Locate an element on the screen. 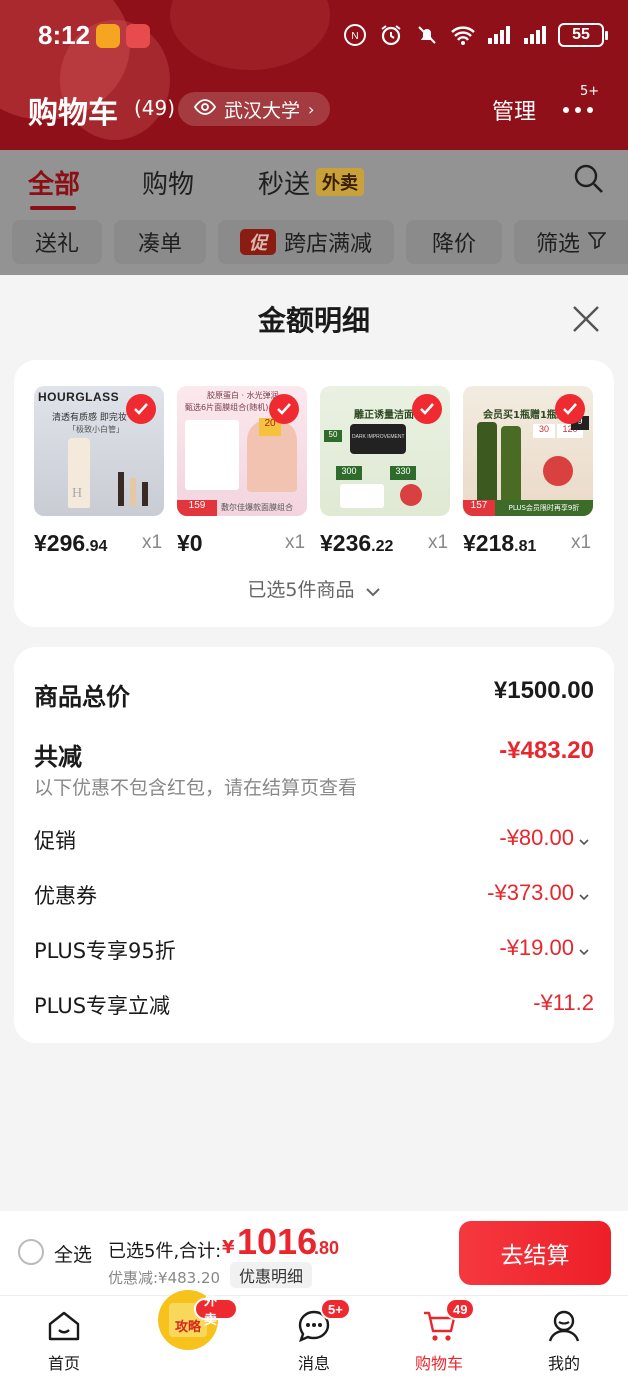  manage-button: 管理 is located at coordinates (514, 110).